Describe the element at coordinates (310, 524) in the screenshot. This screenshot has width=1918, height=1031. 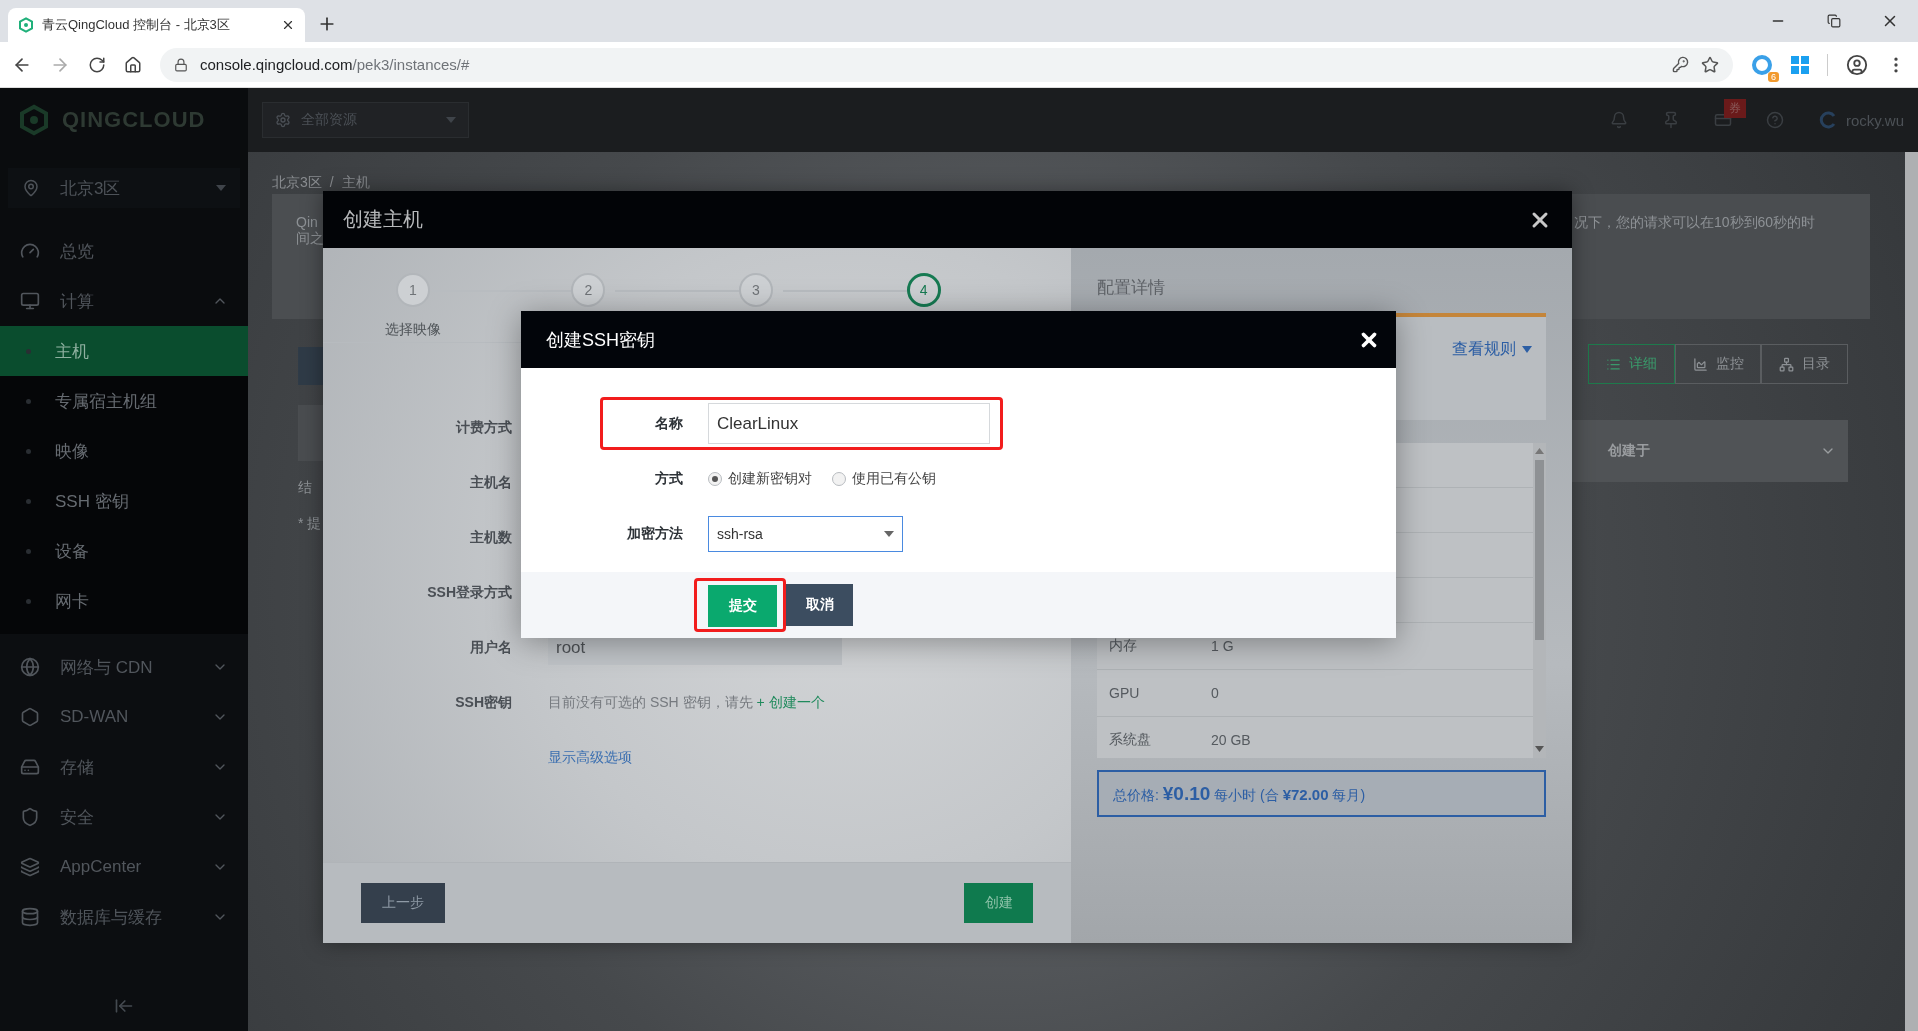
I see `result-text: * 提` at that location.